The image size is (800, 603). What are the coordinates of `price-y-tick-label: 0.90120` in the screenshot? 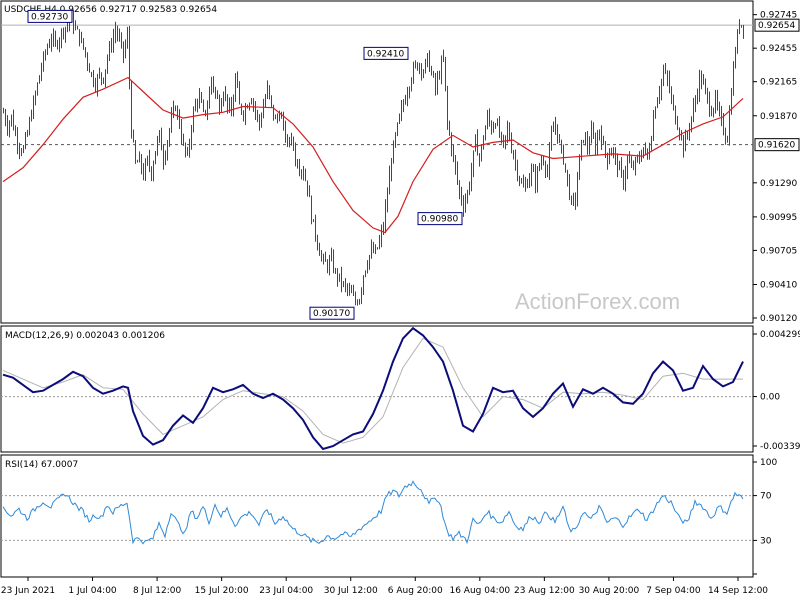 It's located at (778, 319).